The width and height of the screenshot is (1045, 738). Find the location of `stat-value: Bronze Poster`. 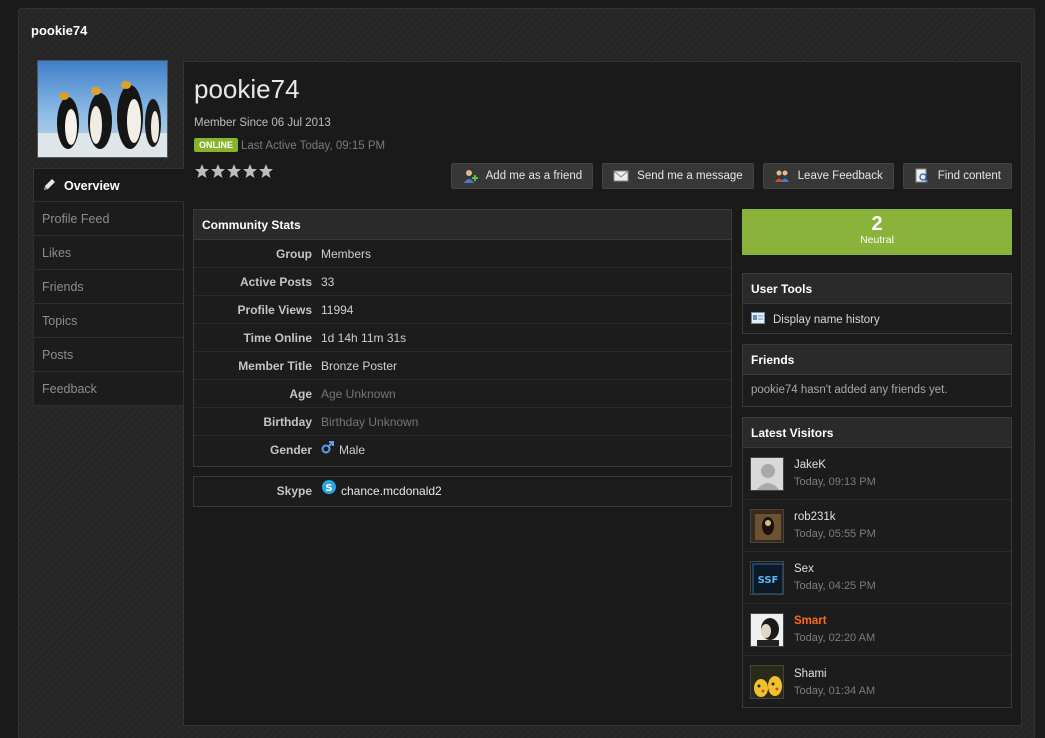

stat-value: Bronze Poster is located at coordinates (359, 365).